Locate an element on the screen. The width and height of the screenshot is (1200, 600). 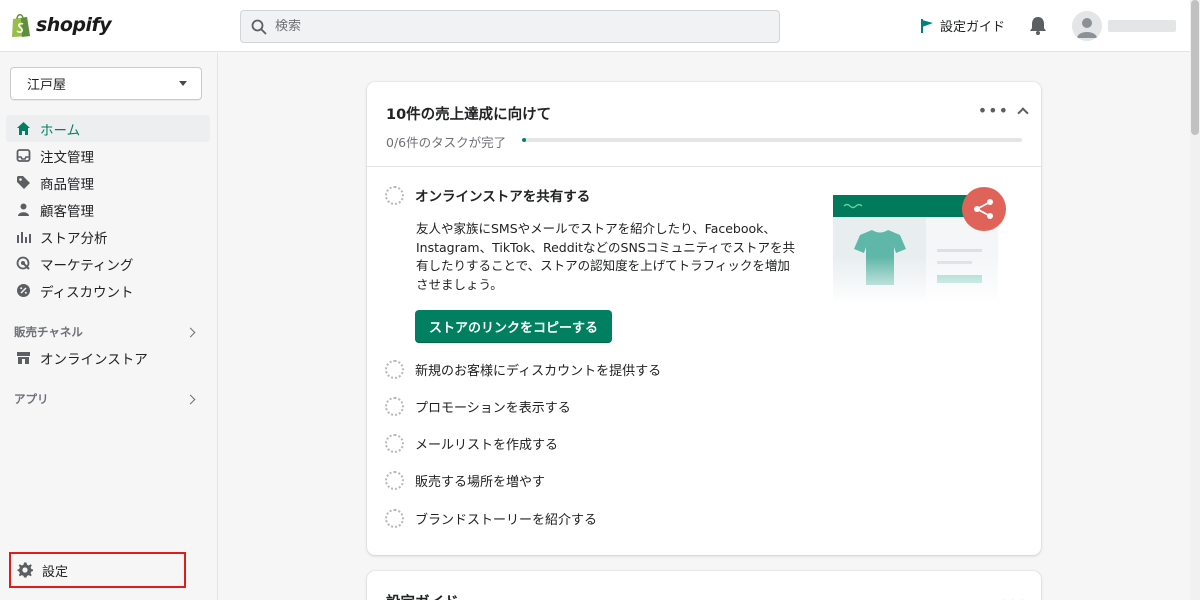
brand-name: shopify is located at coordinates (74, 25).